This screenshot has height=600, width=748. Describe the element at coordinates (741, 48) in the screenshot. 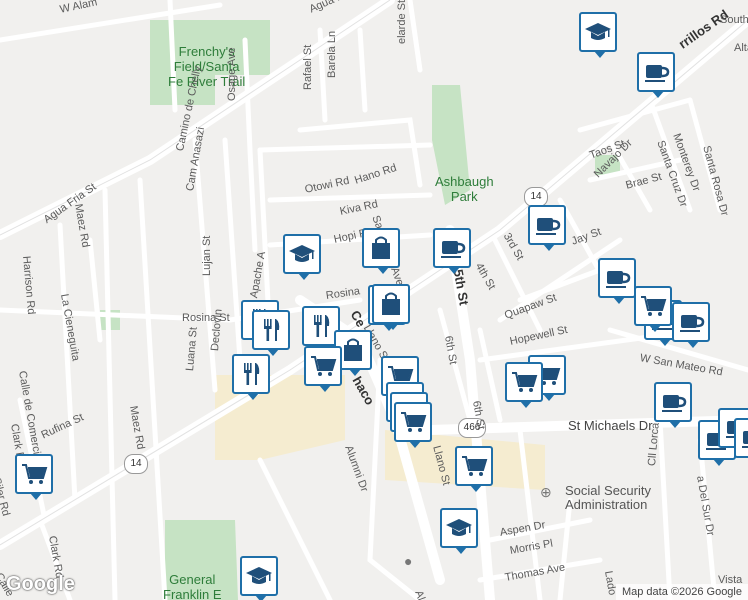

I see `street-label-alta: Alta` at that location.